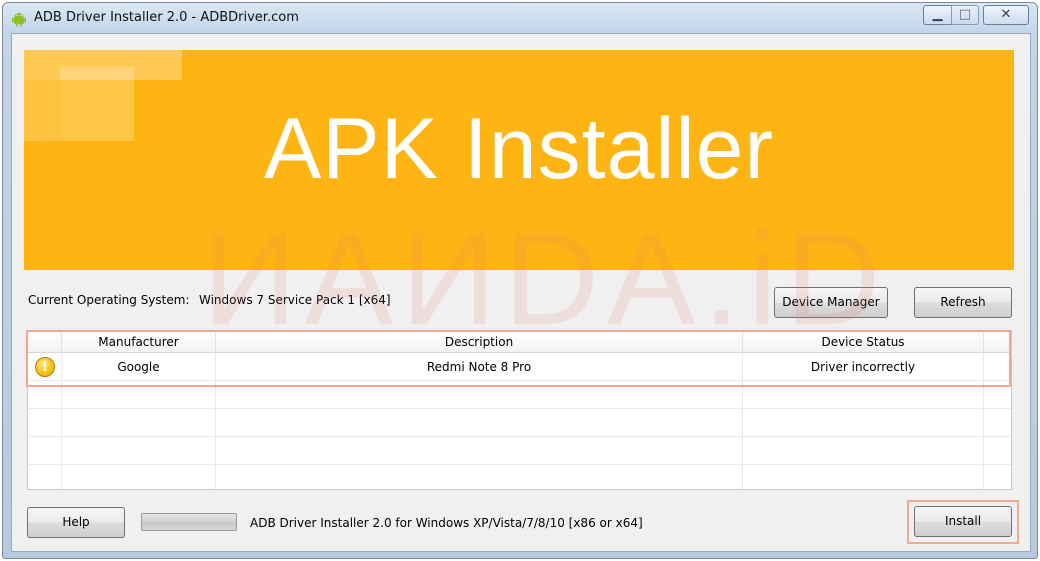 The image size is (1040, 561). I want to click on help-button: Help, so click(76, 522).